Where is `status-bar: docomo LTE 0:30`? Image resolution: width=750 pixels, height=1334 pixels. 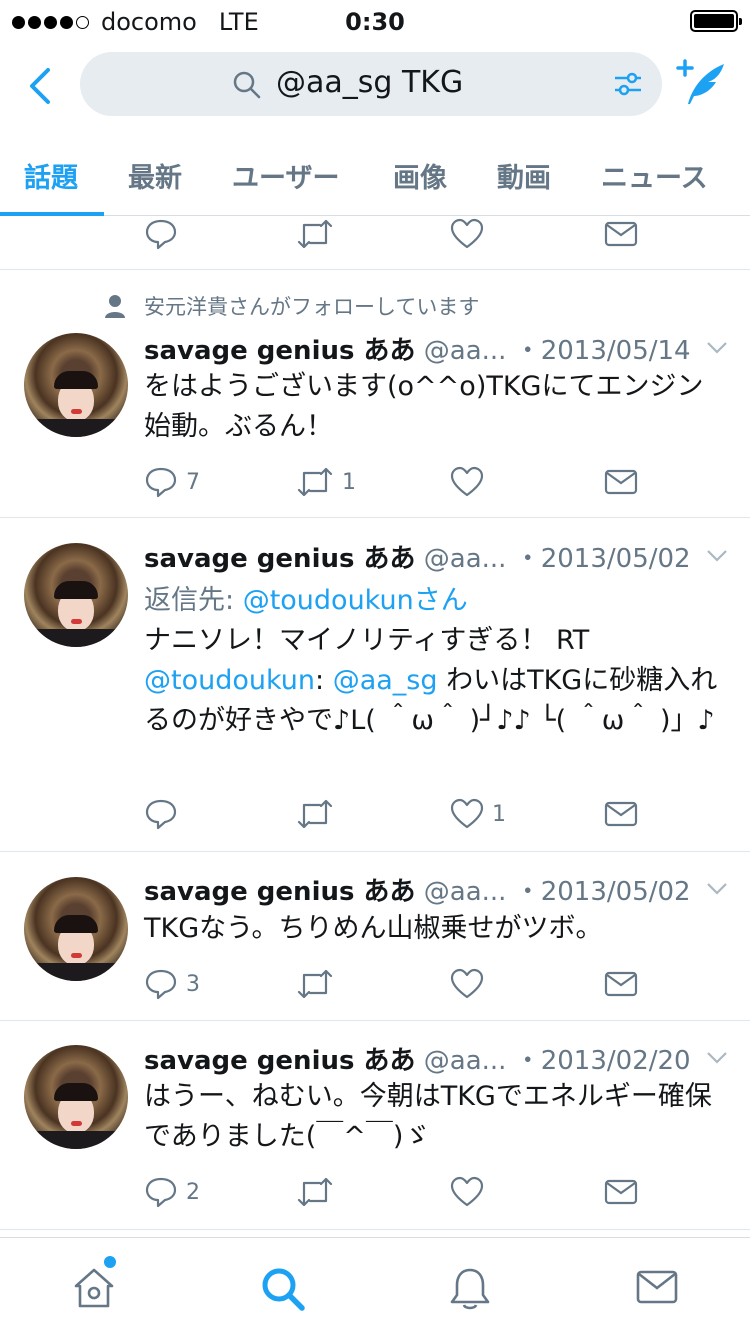 status-bar: docomo LTE 0:30 is located at coordinates (375, 20).